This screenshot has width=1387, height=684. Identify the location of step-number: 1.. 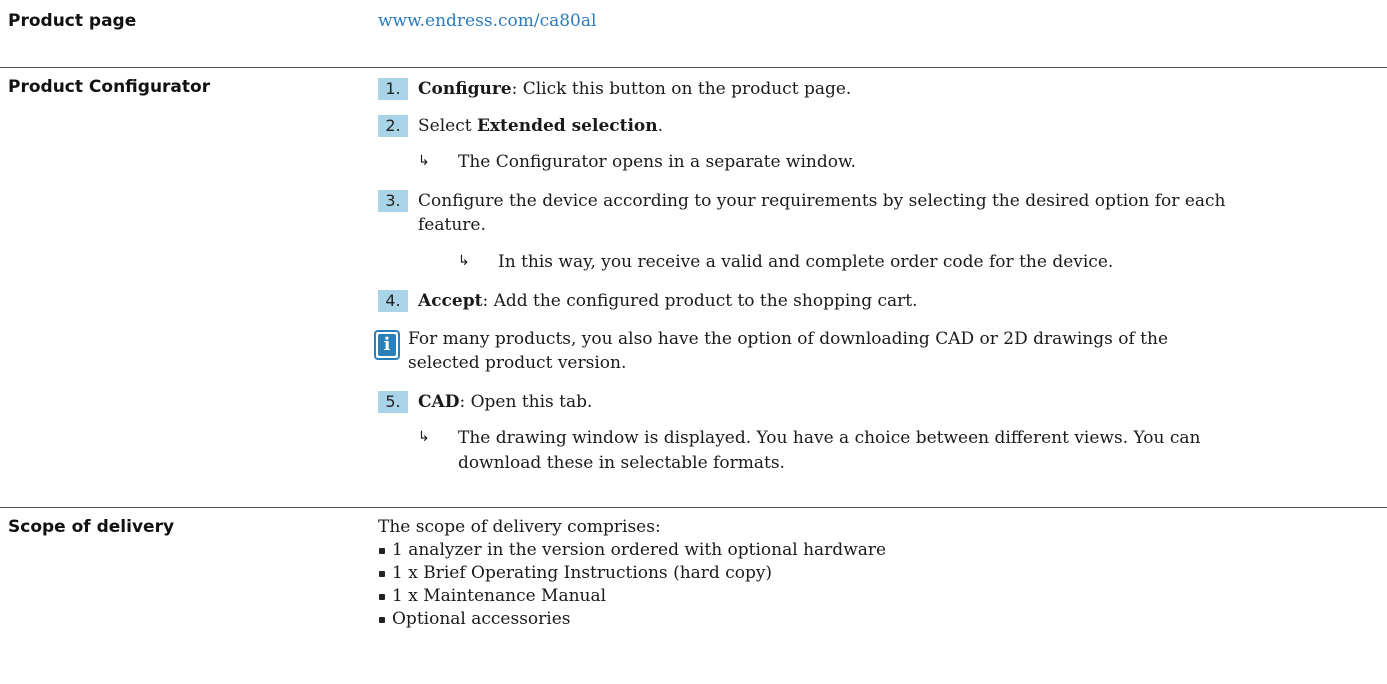
(393, 89).